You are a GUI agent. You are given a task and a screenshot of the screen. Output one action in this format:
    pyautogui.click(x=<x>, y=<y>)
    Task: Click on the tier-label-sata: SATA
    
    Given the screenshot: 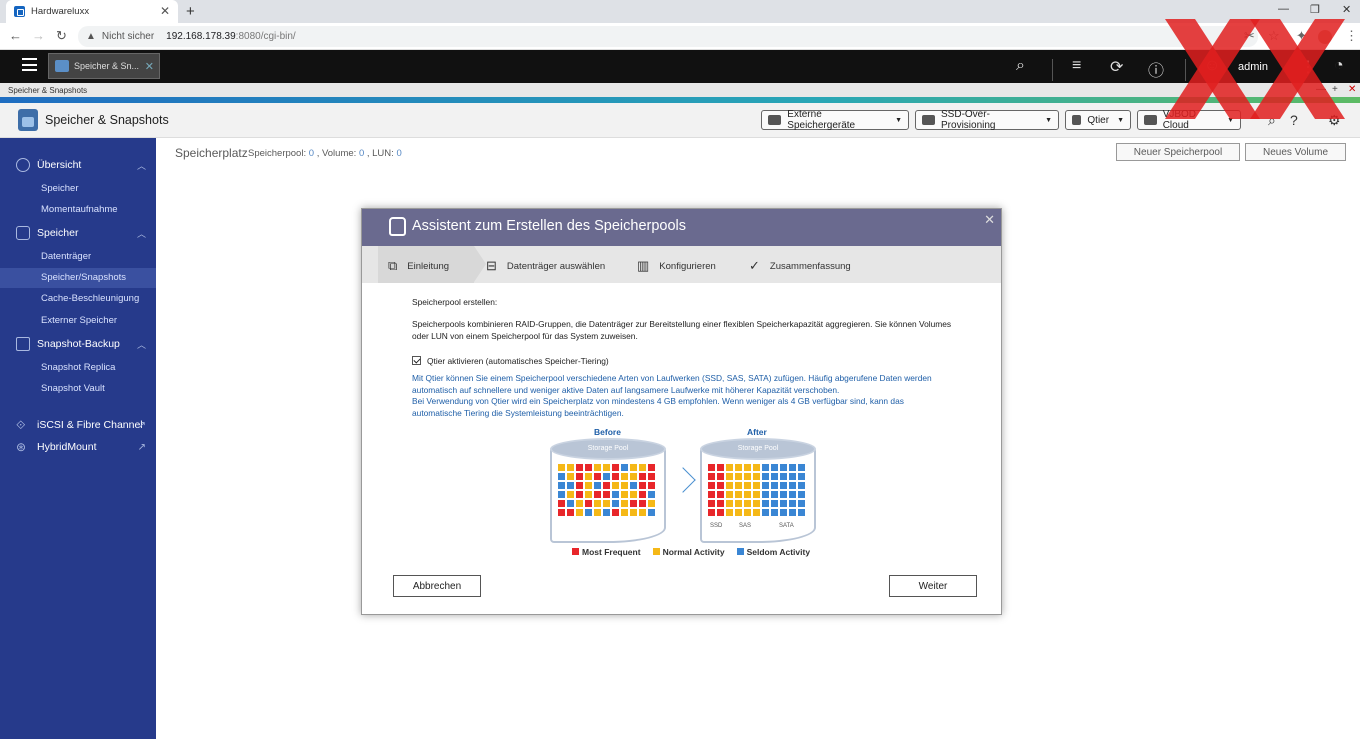 What is the action you would take?
    pyautogui.click(x=786, y=526)
    